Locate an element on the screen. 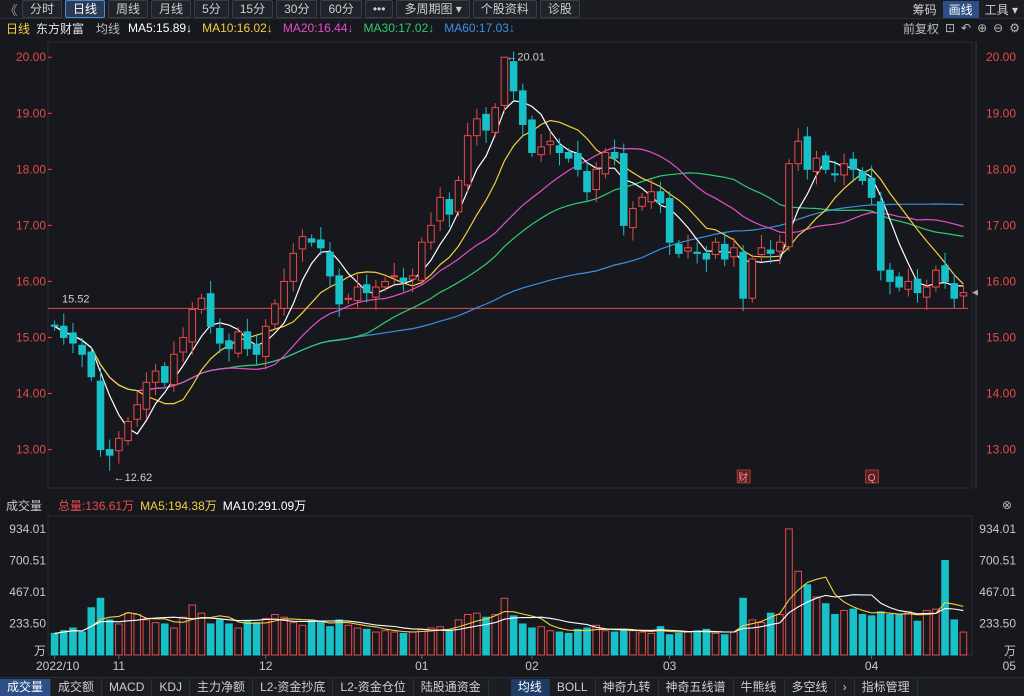 This screenshot has width=1024, height=696. zoom-out-icon: ⊖ is located at coordinates (998, 28).